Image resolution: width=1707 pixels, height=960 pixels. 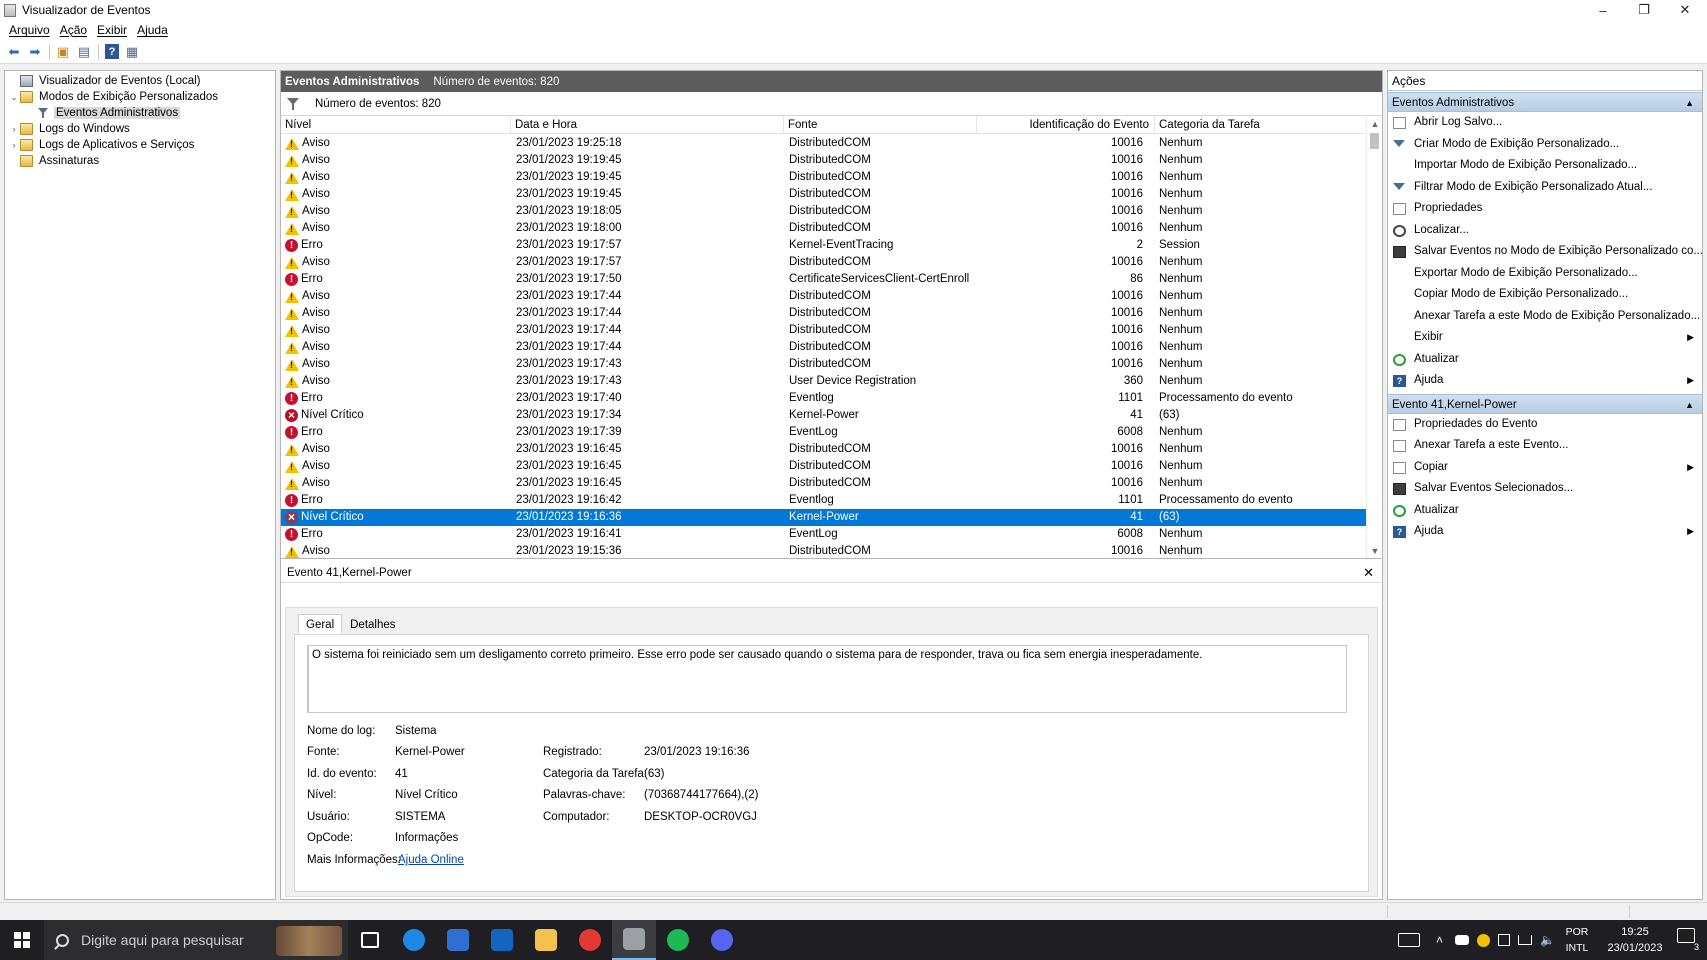 What do you see at coordinates (1261, 125) in the screenshot?
I see `column-header-task-category: Categoria da Tarefa` at bounding box center [1261, 125].